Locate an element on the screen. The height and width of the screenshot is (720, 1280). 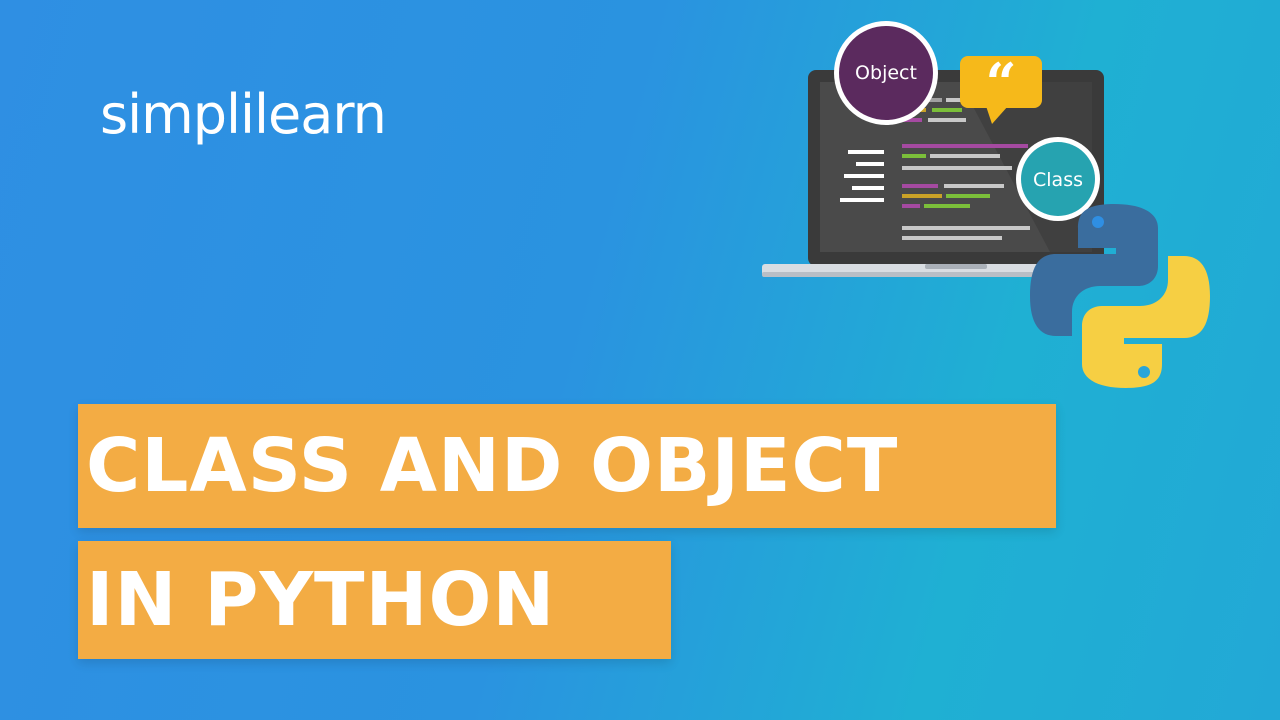
title-line-2: IN PYTHON is located at coordinates (374, 600).